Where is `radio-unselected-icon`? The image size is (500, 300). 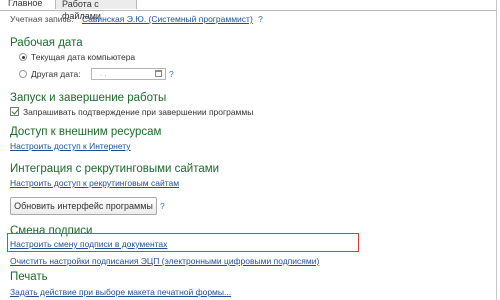
radio-unselected-icon is located at coordinates (23, 74).